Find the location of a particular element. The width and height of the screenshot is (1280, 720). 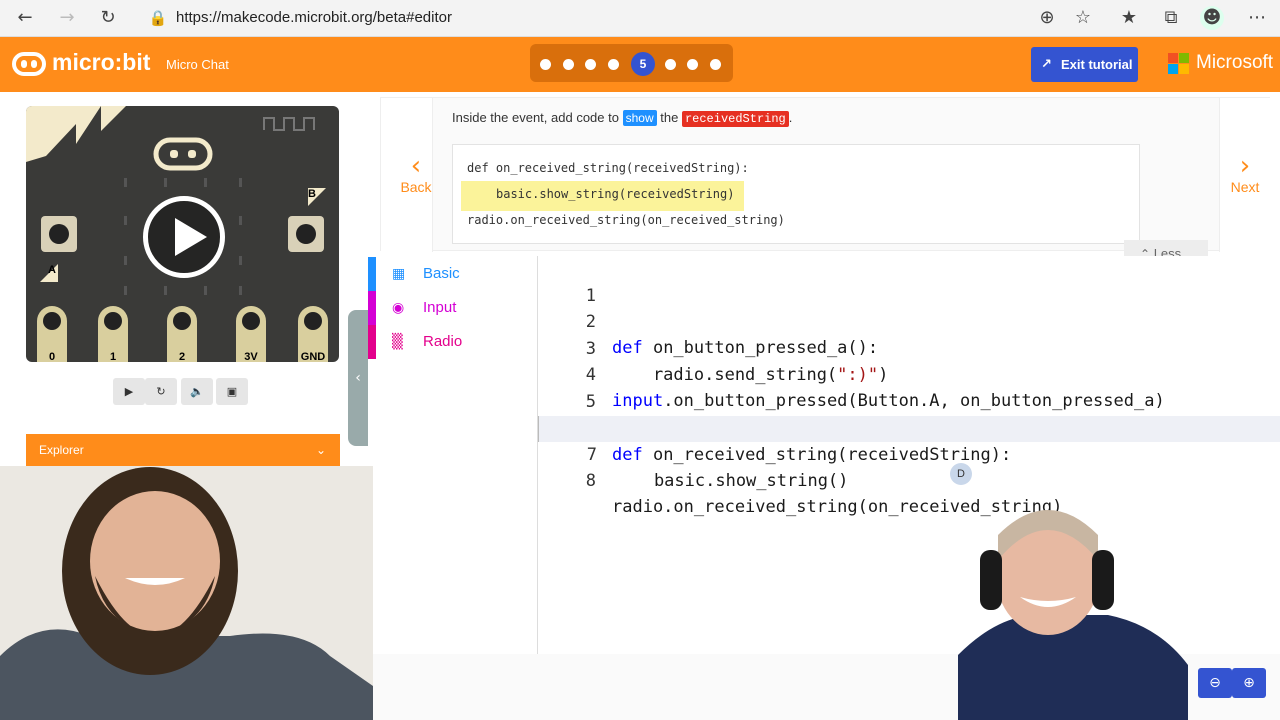

external-link-icon: ↗ is located at coordinates (1046, 64).